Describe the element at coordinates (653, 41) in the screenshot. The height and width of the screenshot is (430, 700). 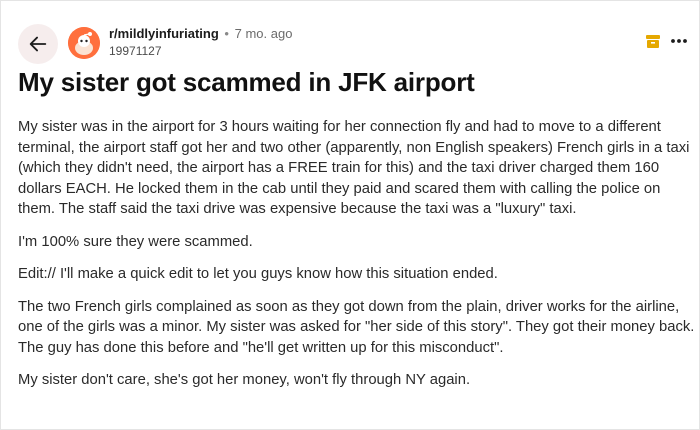
I see `archive-box-icon` at that location.